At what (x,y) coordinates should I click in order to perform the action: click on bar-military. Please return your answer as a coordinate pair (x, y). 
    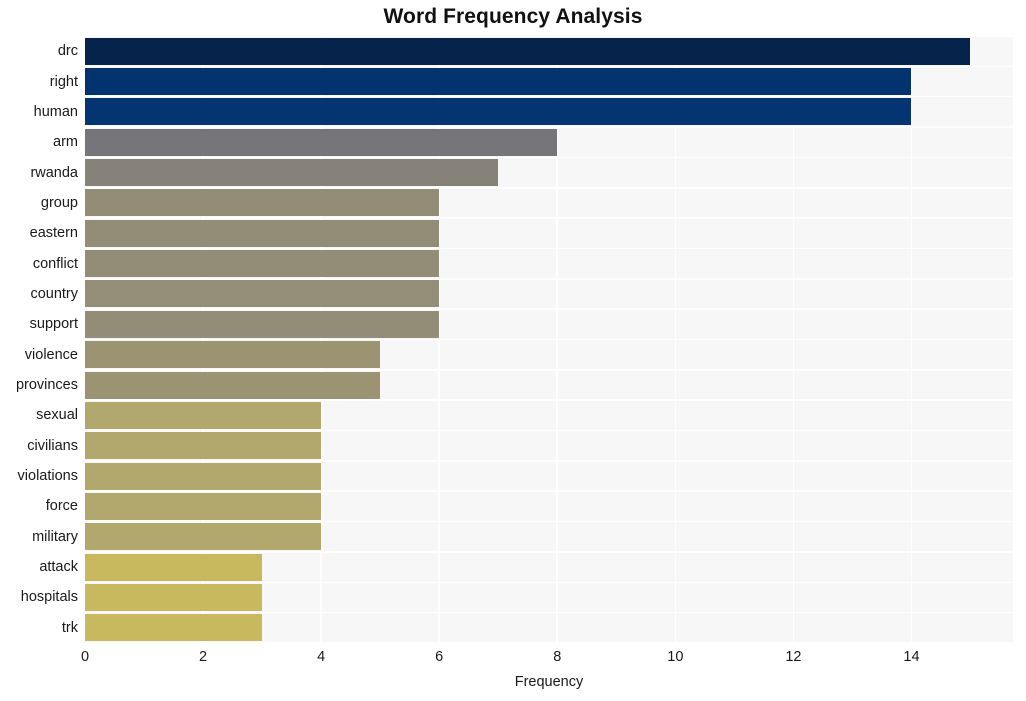
    Looking at the image, I should click on (203, 537).